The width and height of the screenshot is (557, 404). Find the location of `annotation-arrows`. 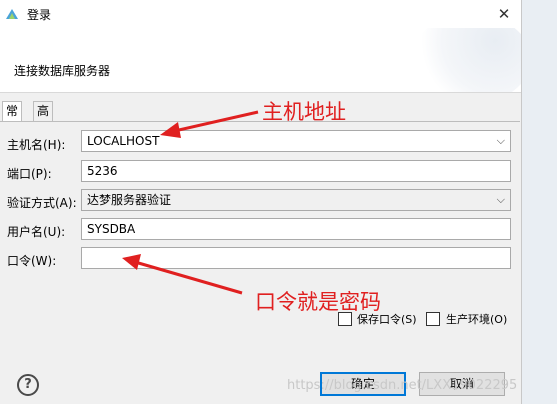

annotation-arrows is located at coordinates (190, 202).